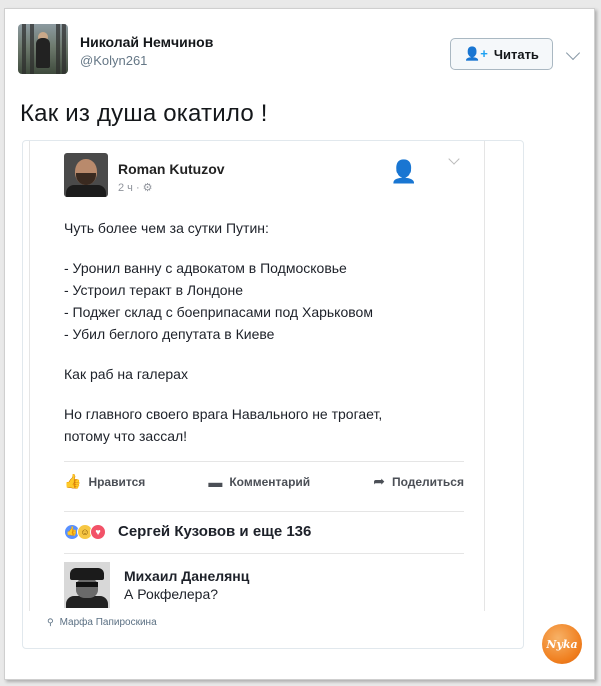  What do you see at coordinates (476, 53) in the screenshot?
I see `user-plus-icon: 👤+` at bounding box center [476, 53].